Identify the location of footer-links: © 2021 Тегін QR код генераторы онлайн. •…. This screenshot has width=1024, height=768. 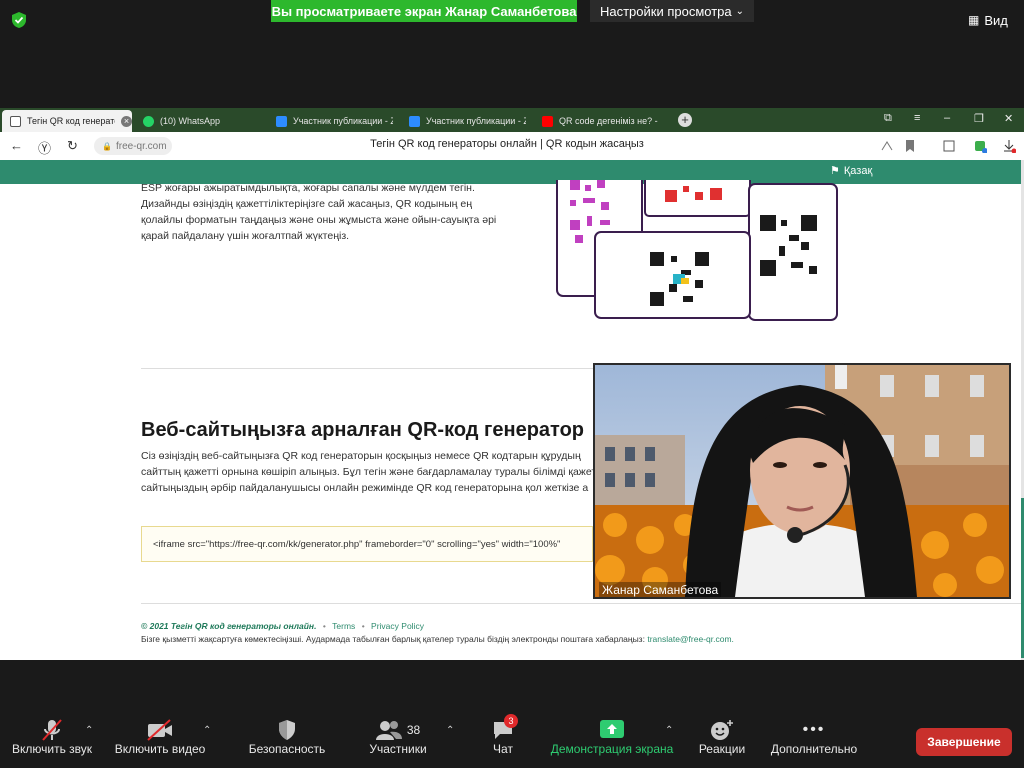
(282, 626).